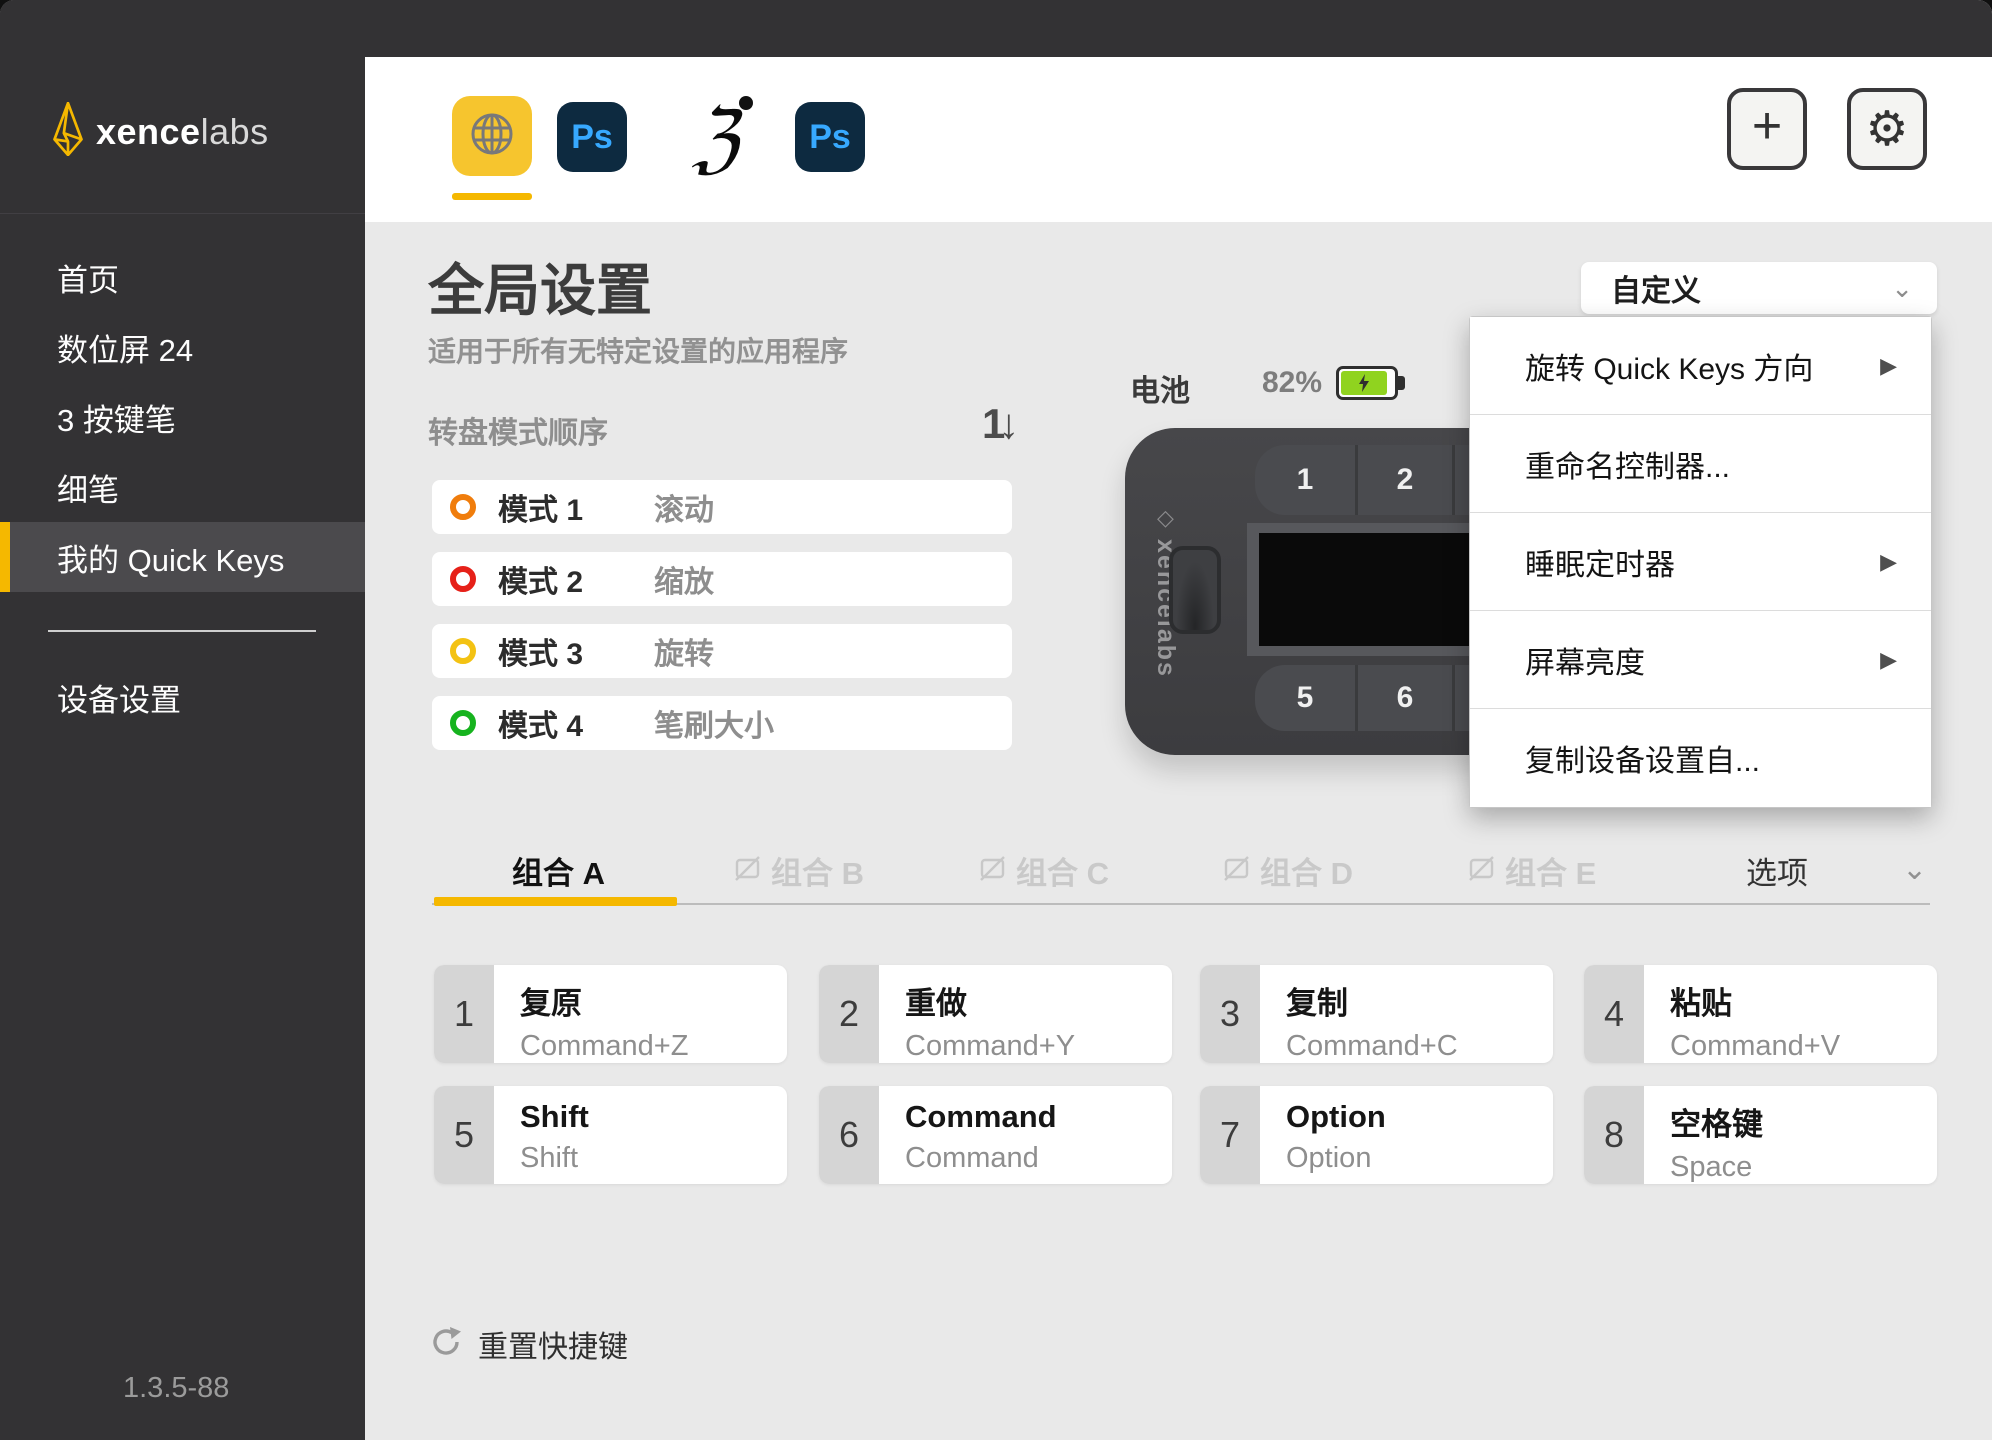  Describe the element at coordinates (182, 347) in the screenshot. I see `sidebar-item-pen-display-24: 数位屏 24` at that location.